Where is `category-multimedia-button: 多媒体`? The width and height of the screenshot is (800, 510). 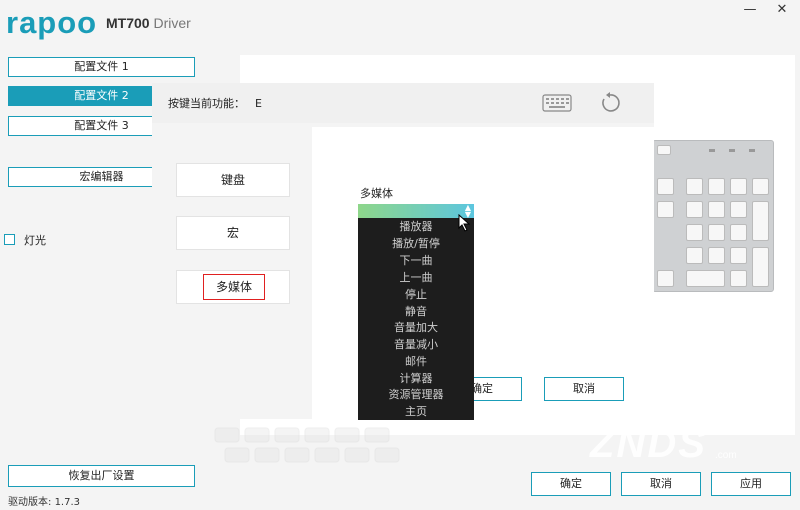 category-multimedia-button: 多媒体 is located at coordinates (234, 287).